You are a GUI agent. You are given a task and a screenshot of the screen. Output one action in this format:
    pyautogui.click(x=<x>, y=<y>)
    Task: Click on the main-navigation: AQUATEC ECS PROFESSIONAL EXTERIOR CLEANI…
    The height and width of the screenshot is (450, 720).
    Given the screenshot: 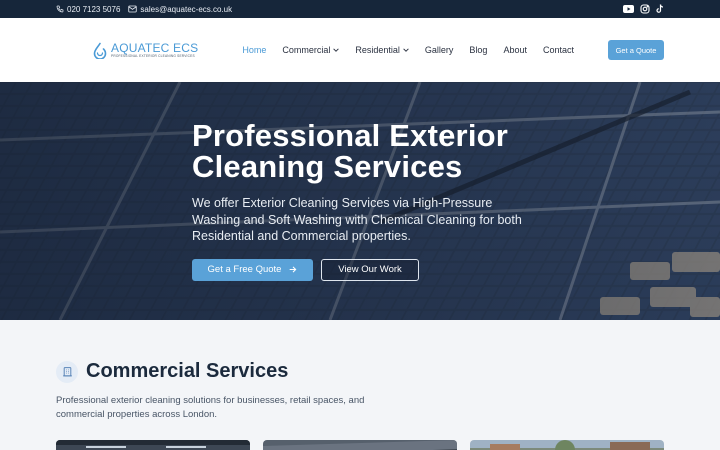 What is the action you would take?
    pyautogui.click(x=360, y=50)
    